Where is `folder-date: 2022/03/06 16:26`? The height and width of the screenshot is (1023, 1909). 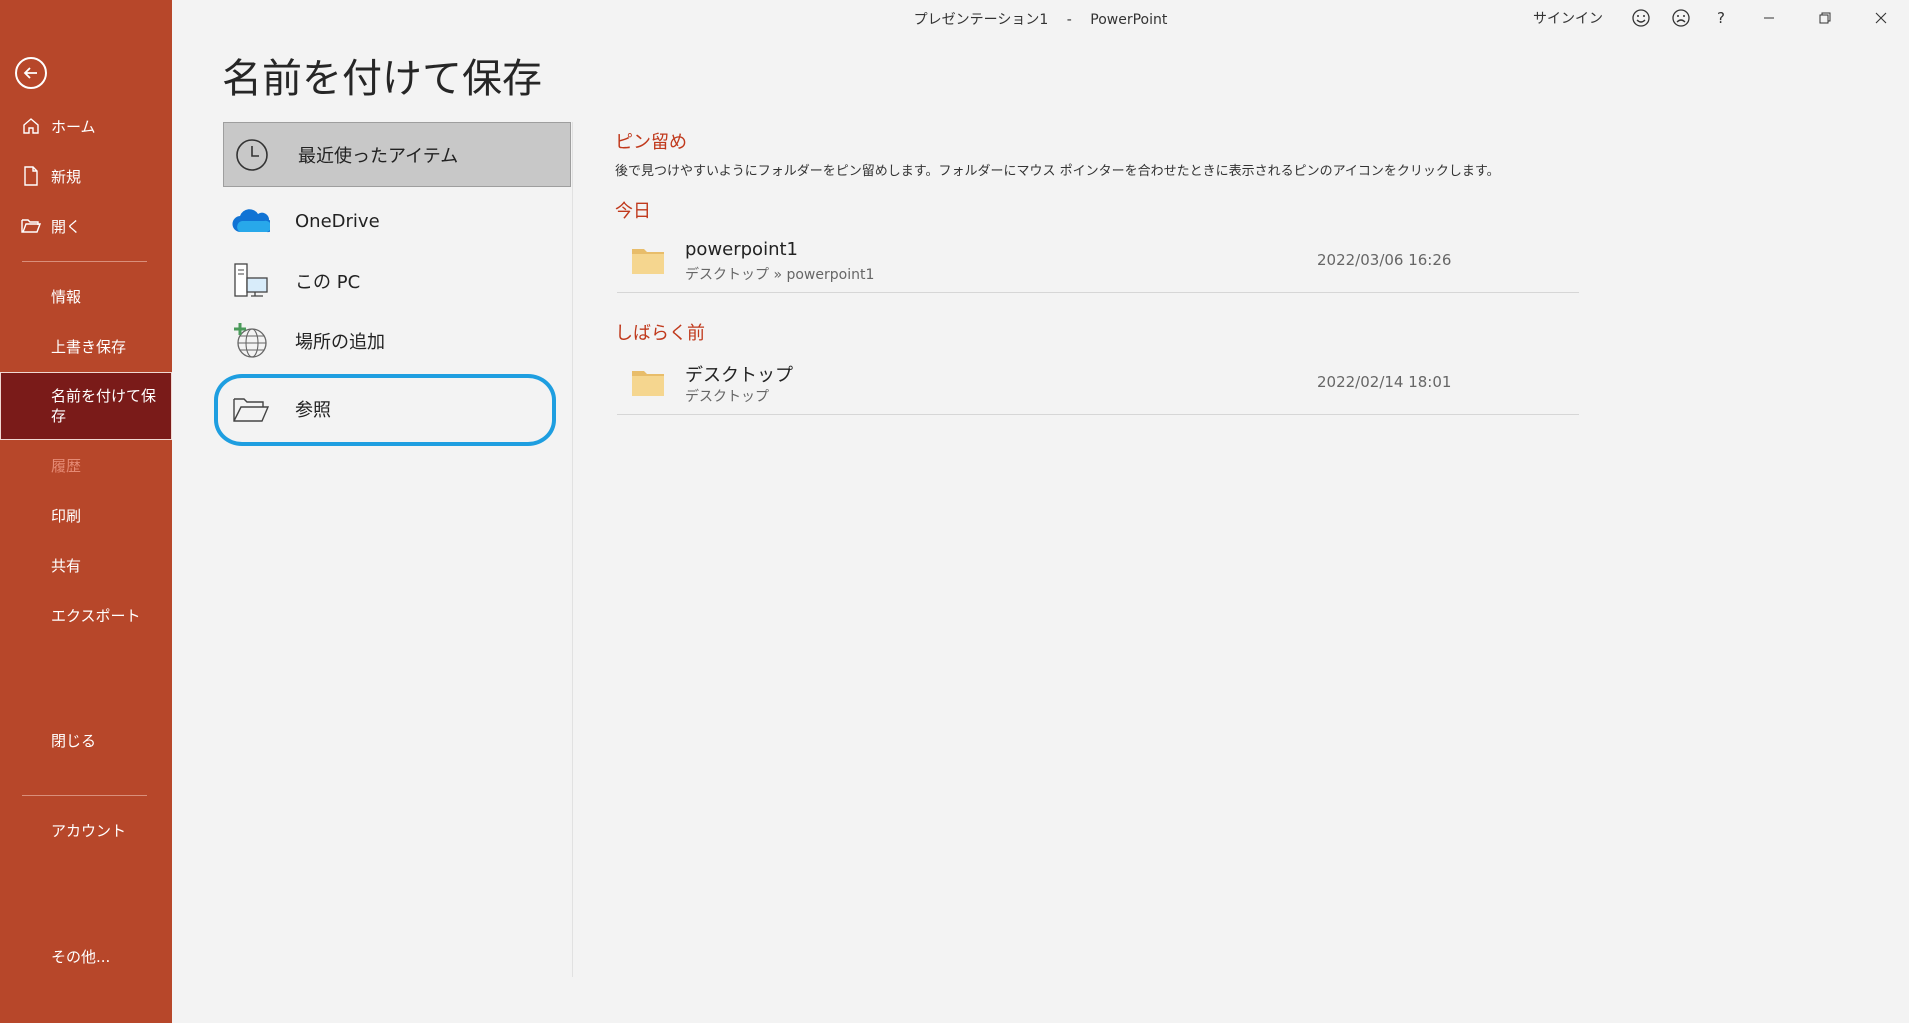 folder-date: 2022/03/06 16:26 is located at coordinates (1384, 260).